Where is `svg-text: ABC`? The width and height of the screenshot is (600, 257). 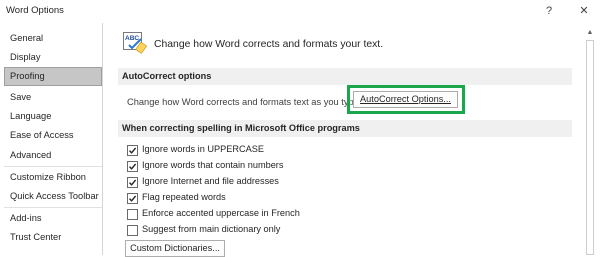
svg-text: ABC is located at coordinates (132, 38).